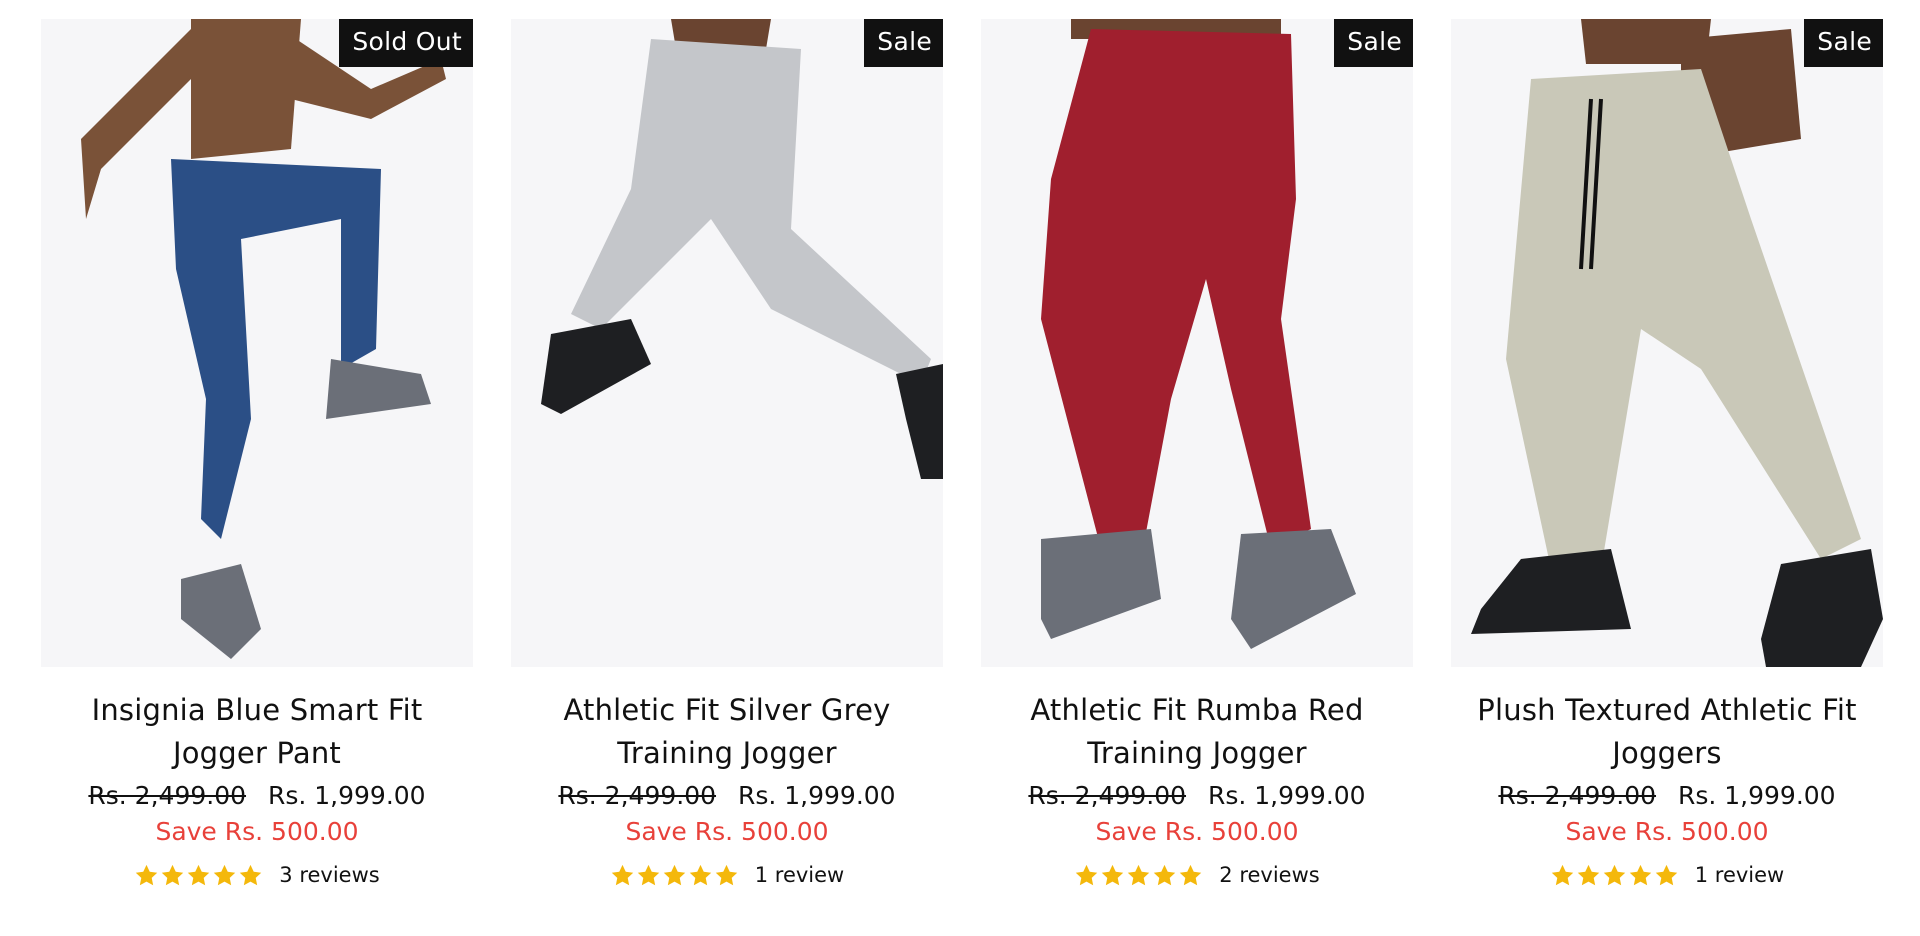  Describe the element at coordinates (406, 43) in the screenshot. I see `product-badge: Sold Out` at that location.